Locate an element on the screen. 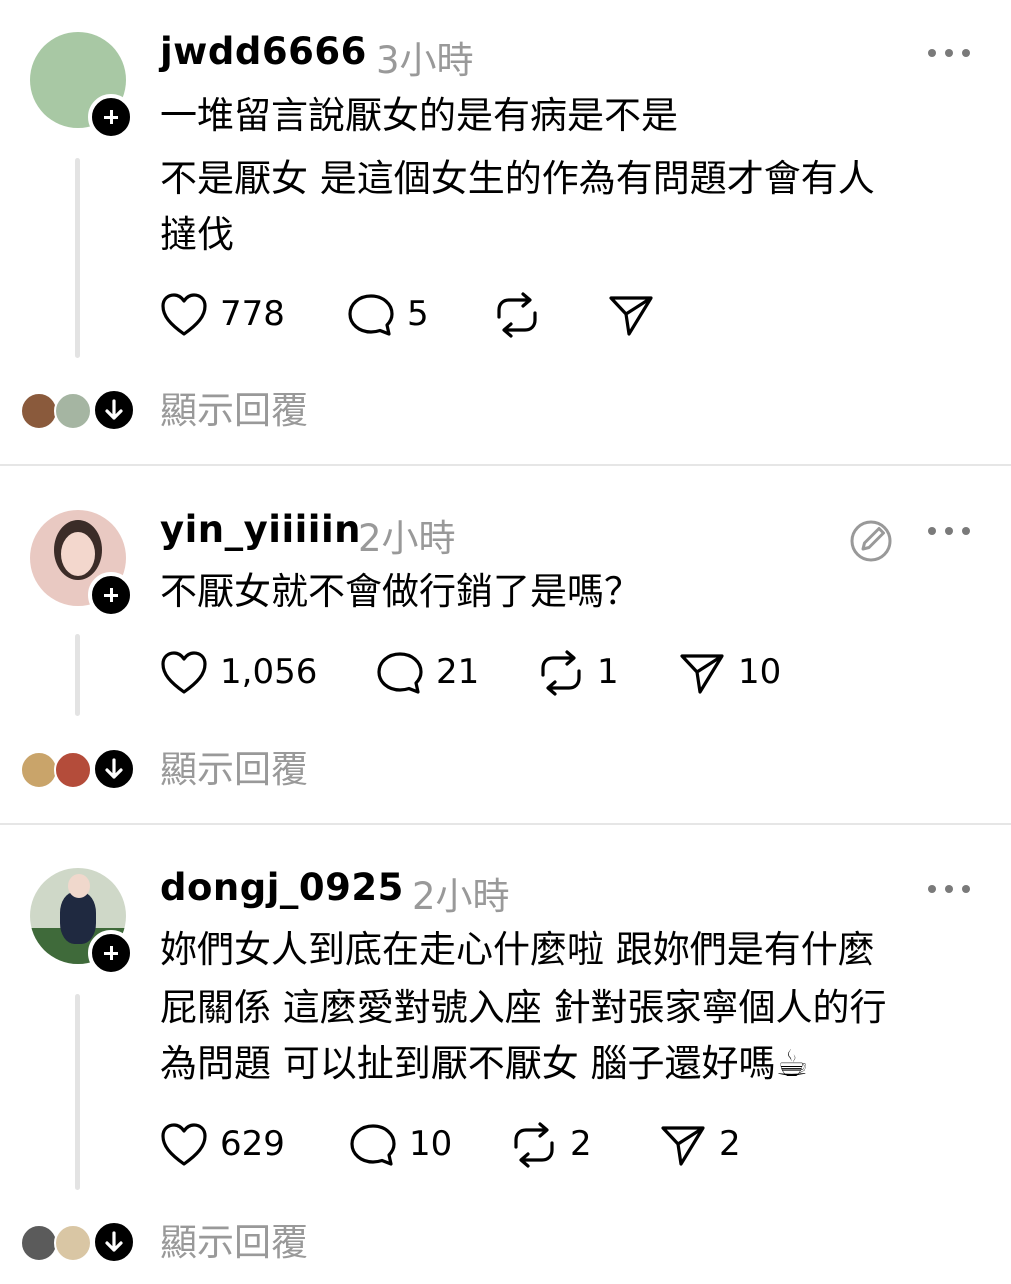  post-text-line: 撻伐 is located at coordinates (197, 234).